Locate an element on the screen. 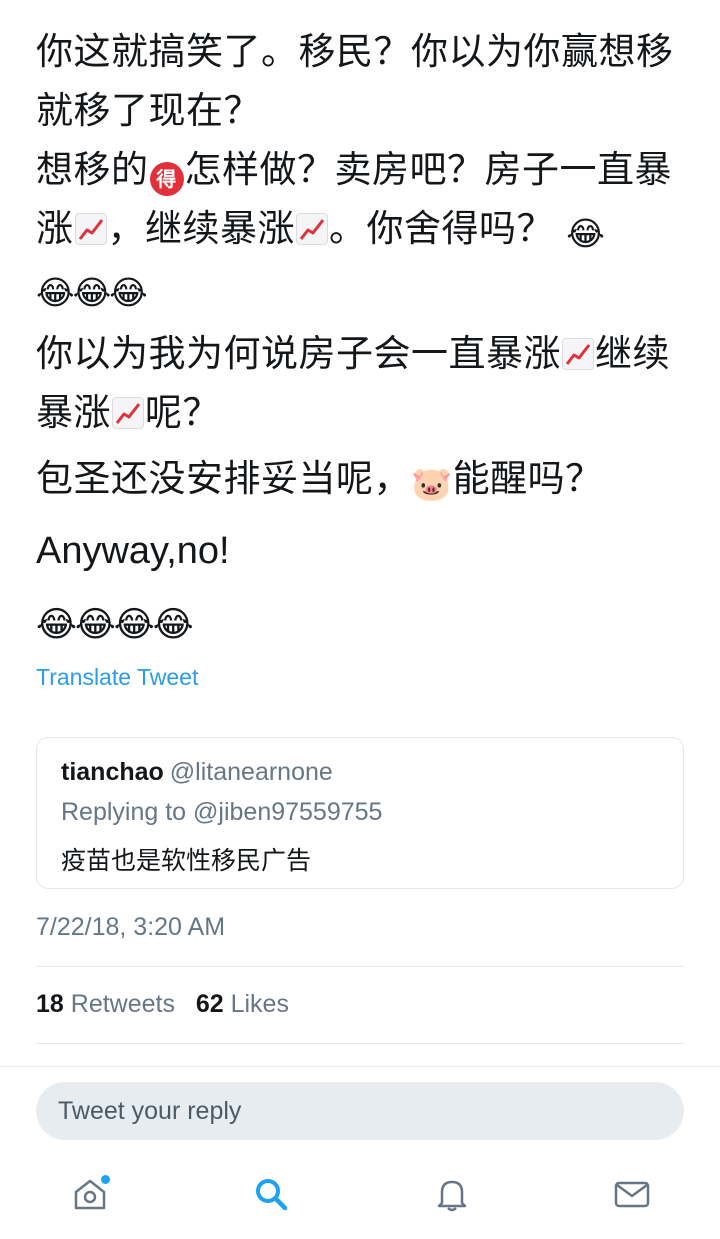  bell-icon is located at coordinates (452, 1196).